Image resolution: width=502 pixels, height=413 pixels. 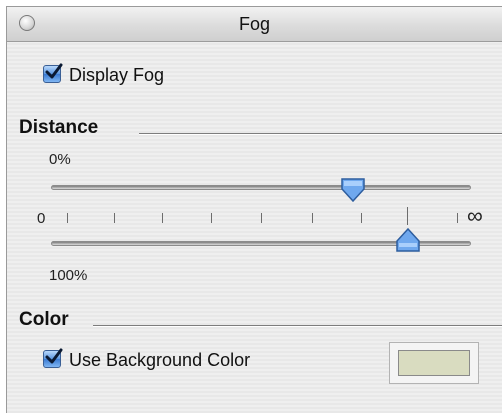 What do you see at coordinates (159, 360) in the screenshot?
I see `use-background-color-label: Use Background Color` at bounding box center [159, 360].